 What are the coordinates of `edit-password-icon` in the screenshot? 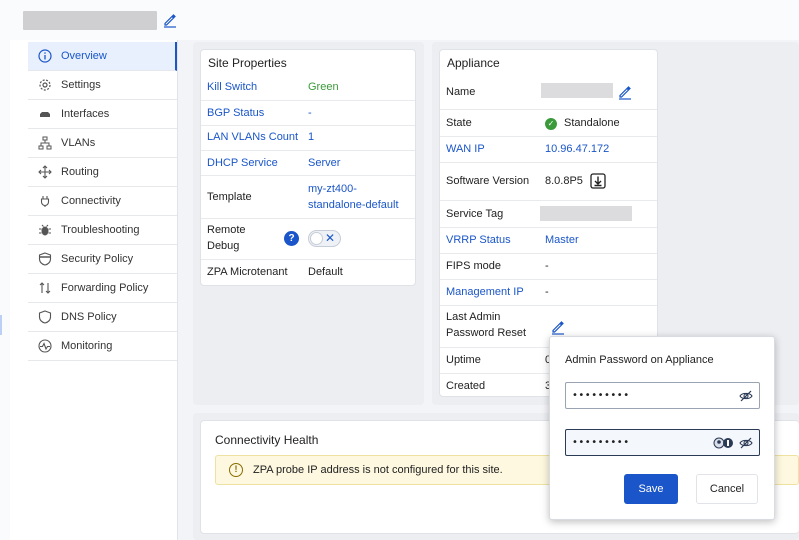 It's located at (558, 327).